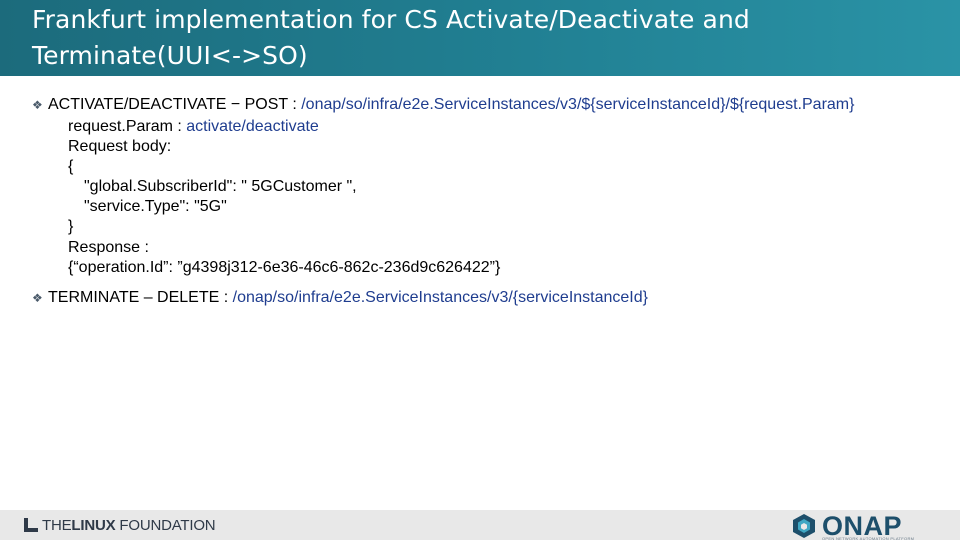 This screenshot has width=960, height=541. What do you see at coordinates (71, 226) in the screenshot?
I see `brace-close: }` at bounding box center [71, 226].